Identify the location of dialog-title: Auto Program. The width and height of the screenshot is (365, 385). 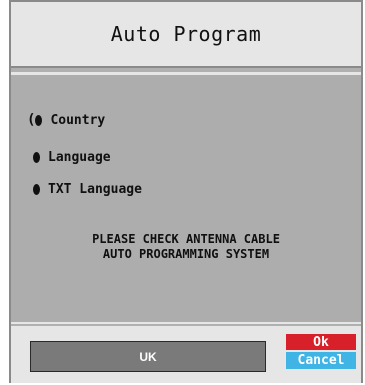
(186, 34).